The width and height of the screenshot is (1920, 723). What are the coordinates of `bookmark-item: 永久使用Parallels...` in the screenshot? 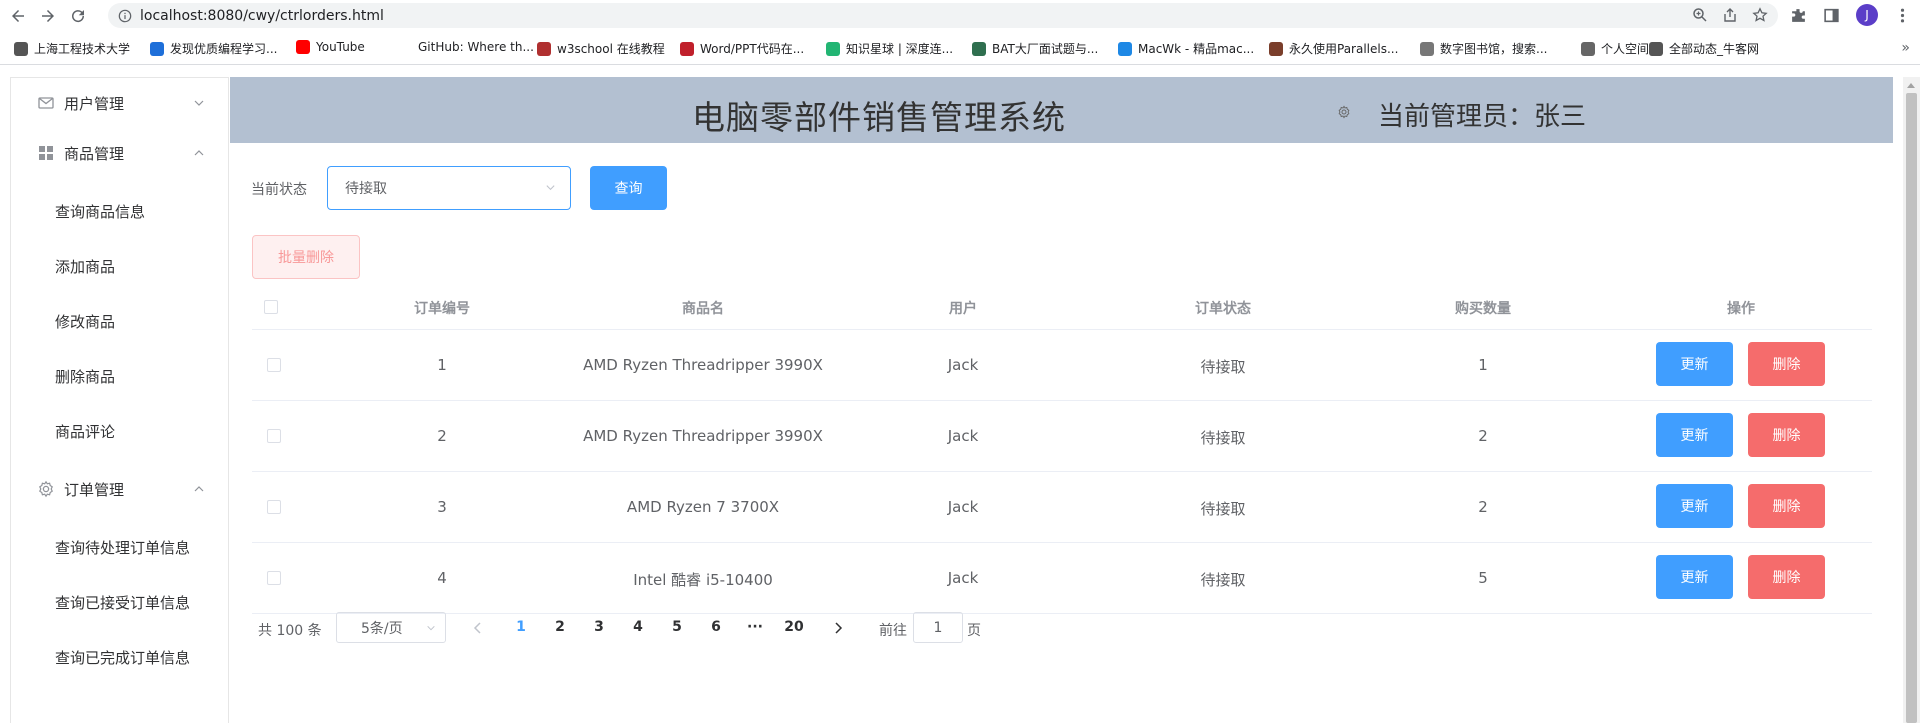 It's located at (1333, 48).